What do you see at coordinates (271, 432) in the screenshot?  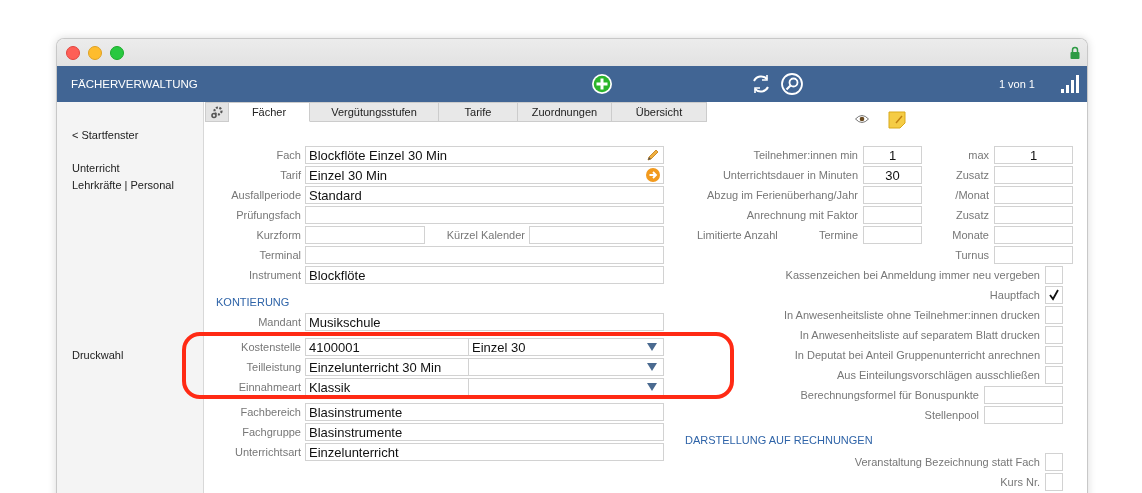 I see `field-label: Fachgruppe` at bounding box center [271, 432].